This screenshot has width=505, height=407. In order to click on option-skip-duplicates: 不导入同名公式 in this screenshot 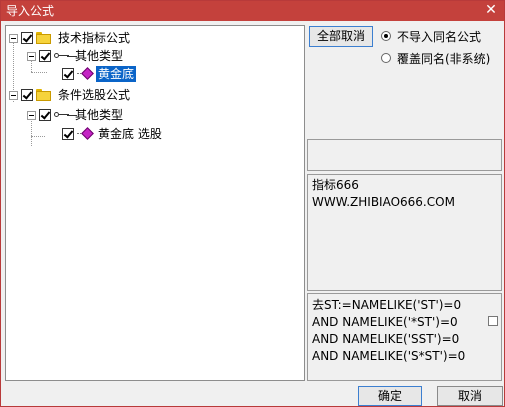, I will do `click(431, 36)`.